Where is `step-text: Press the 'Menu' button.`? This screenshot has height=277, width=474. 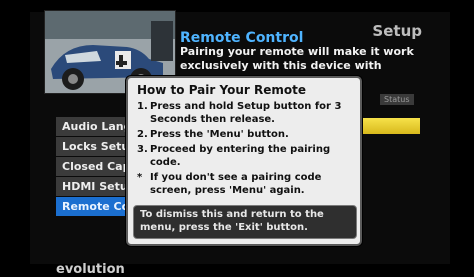 step-text: Press the 'Menu' button. is located at coordinates (219, 134).